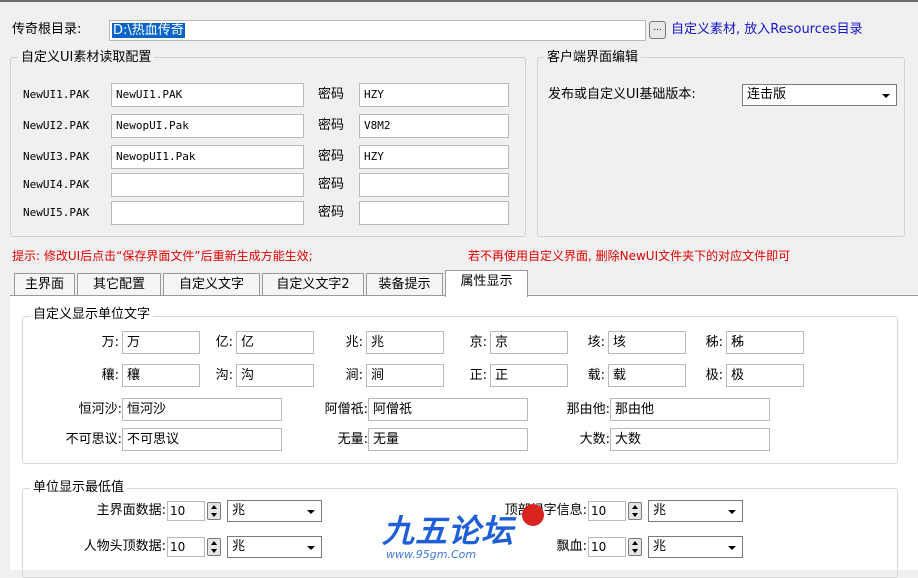 Image resolution: width=918 pixels, height=578 pixels. Describe the element at coordinates (124, 546) in the screenshot. I see `min-value-label: 人物头顶数据:` at that location.